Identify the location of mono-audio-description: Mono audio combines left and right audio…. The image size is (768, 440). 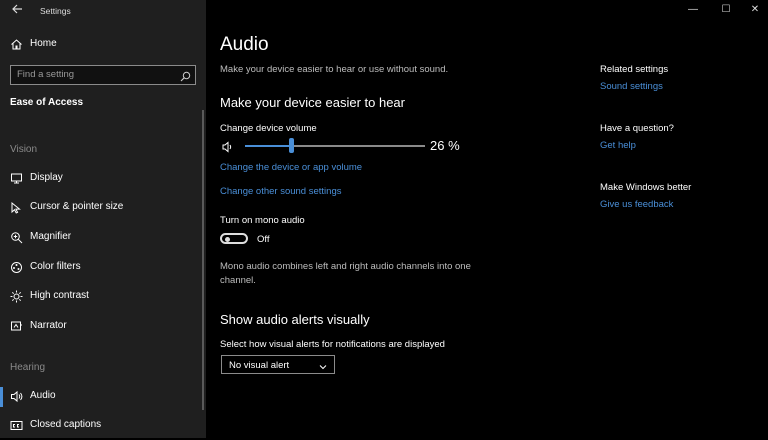
(345, 273).